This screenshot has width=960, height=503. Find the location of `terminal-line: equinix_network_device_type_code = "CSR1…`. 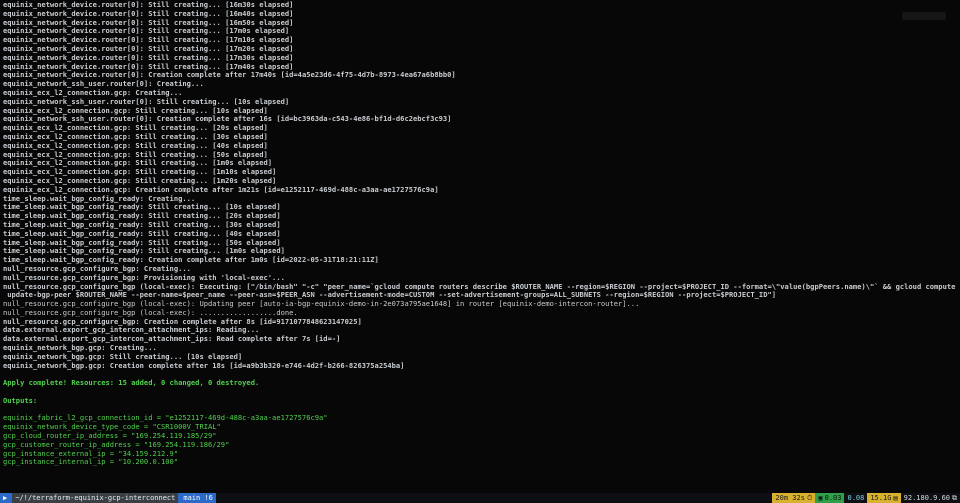

terminal-line: equinix_network_device_type_code = "CSR1… is located at coordinates (112, 427).